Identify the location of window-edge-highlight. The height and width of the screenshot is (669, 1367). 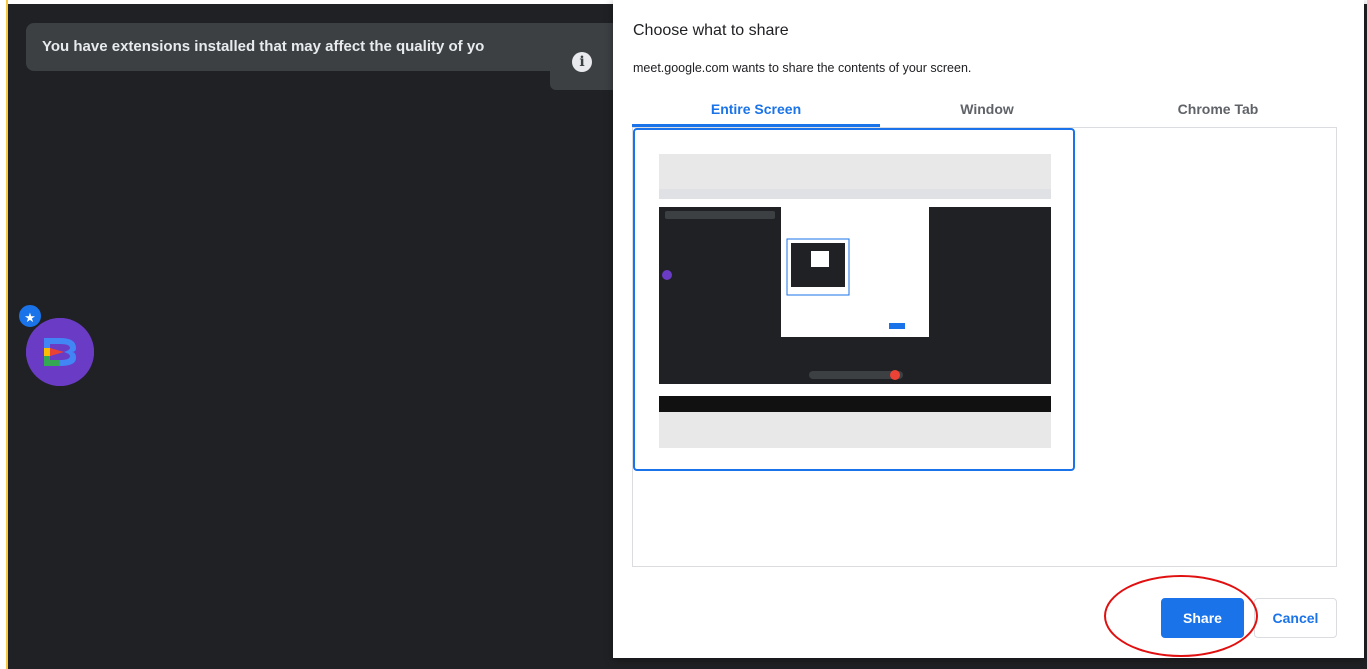
(7, 334).